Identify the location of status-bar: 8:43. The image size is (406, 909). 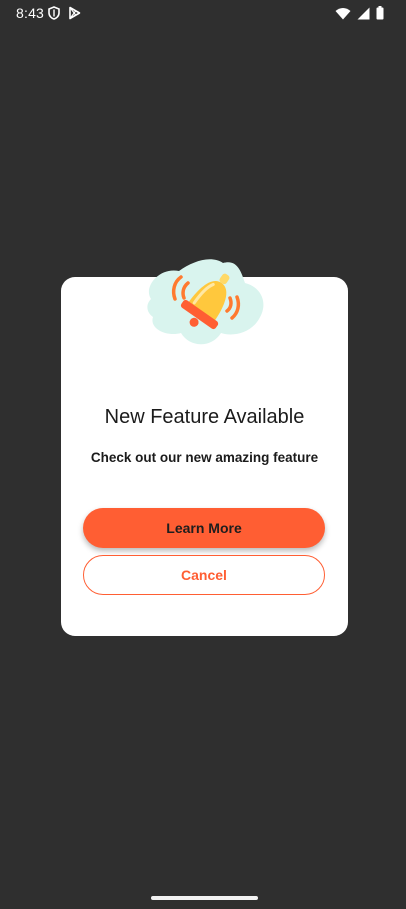
(203, 14).